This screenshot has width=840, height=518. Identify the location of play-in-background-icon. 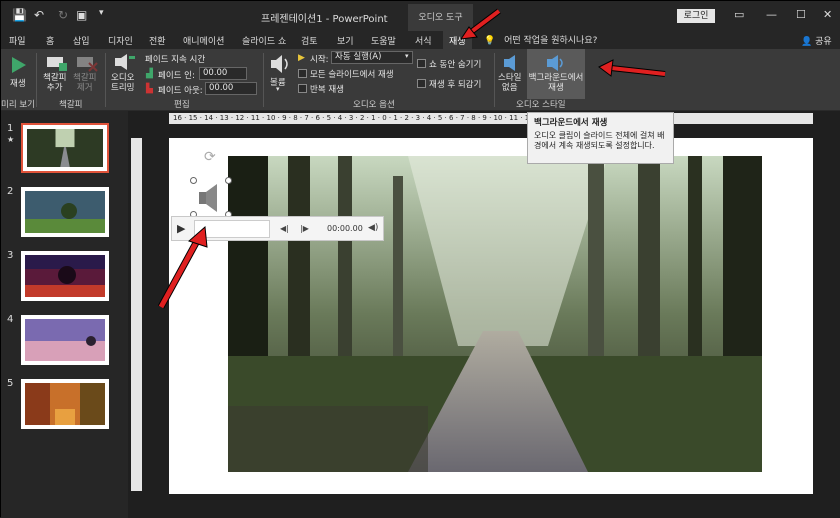
(555, 63).